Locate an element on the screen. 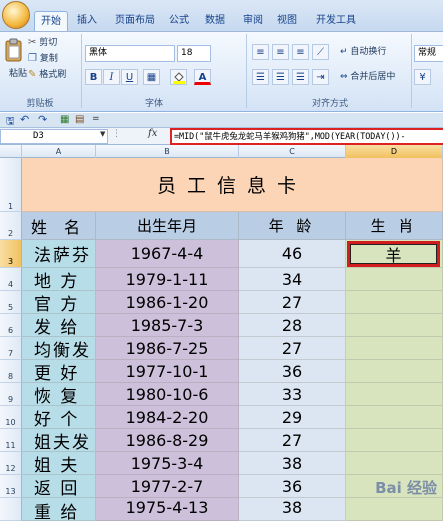 Image resolution: width=443 pixels, height=523 pixels. row-header-10: 10 is located at coordinates (11, 417).